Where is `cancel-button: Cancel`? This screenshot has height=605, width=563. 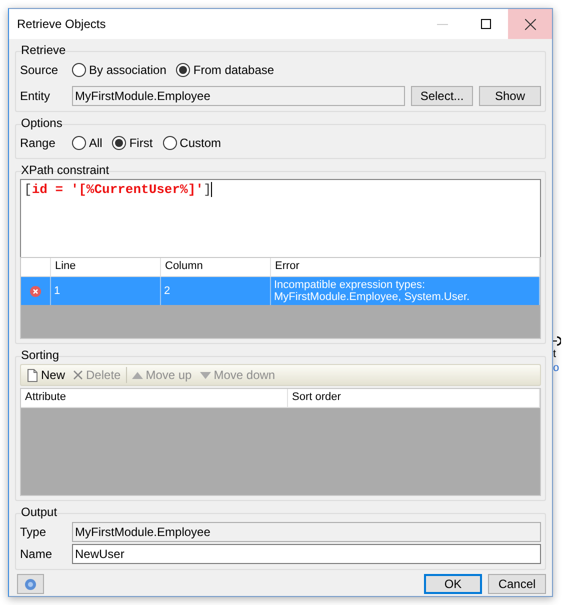 cancel-button: Cancel is located at coordinates (517, 584).